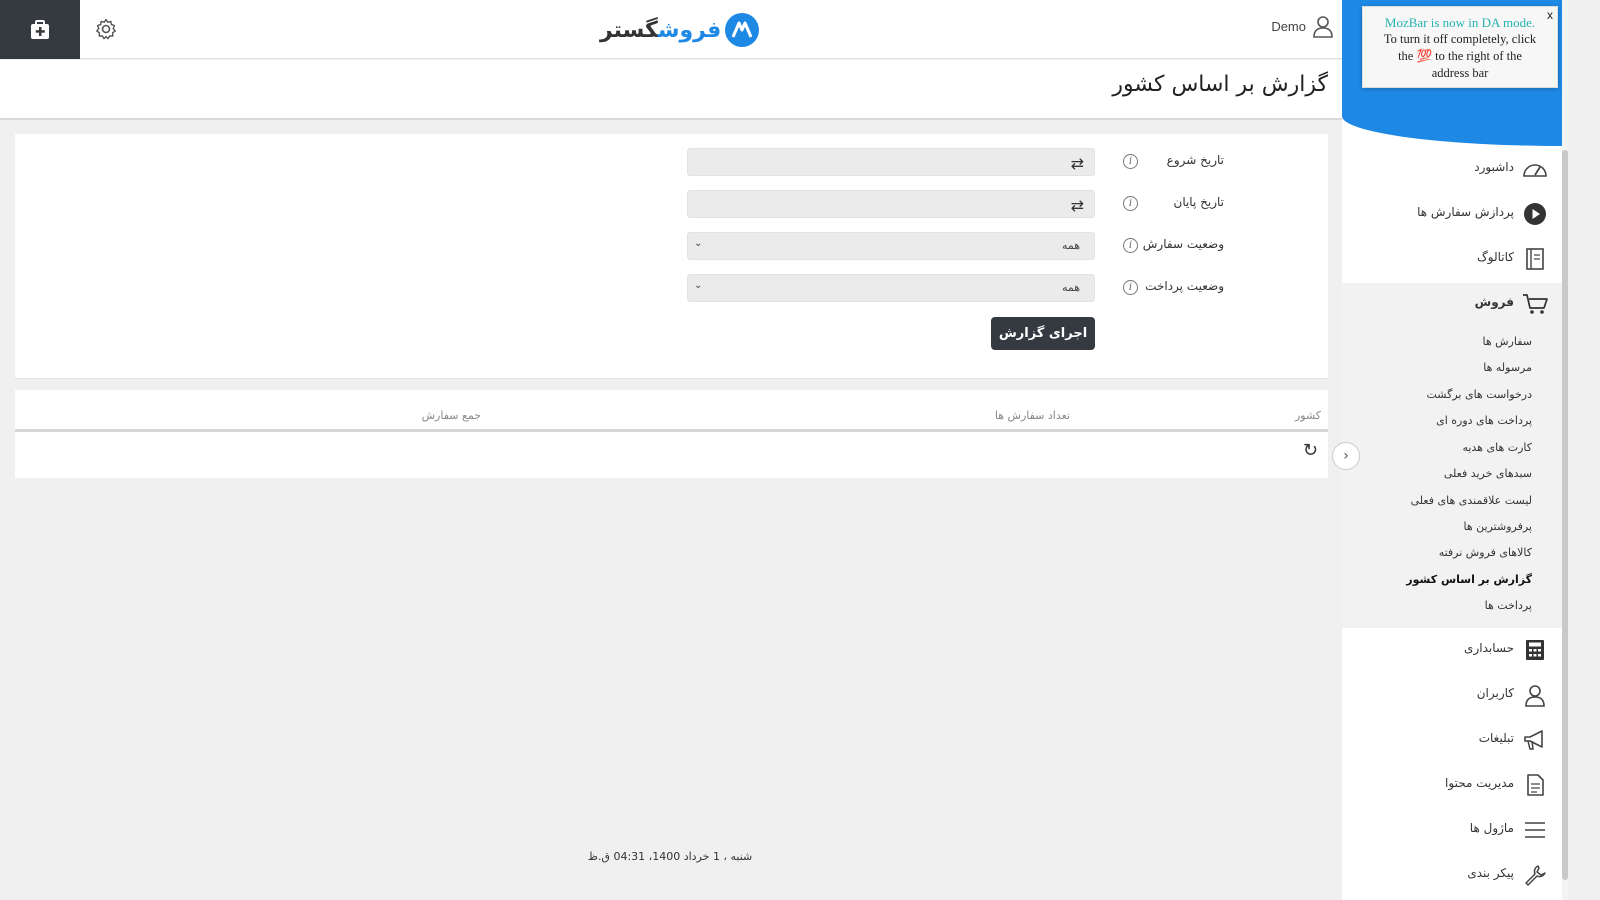 The image size is (1600, 900). What do you see at coordinates (1195, 160) in the screenshot?
I see `start-date-label: تاریخ شروع` at bounding box center [1195, 160].